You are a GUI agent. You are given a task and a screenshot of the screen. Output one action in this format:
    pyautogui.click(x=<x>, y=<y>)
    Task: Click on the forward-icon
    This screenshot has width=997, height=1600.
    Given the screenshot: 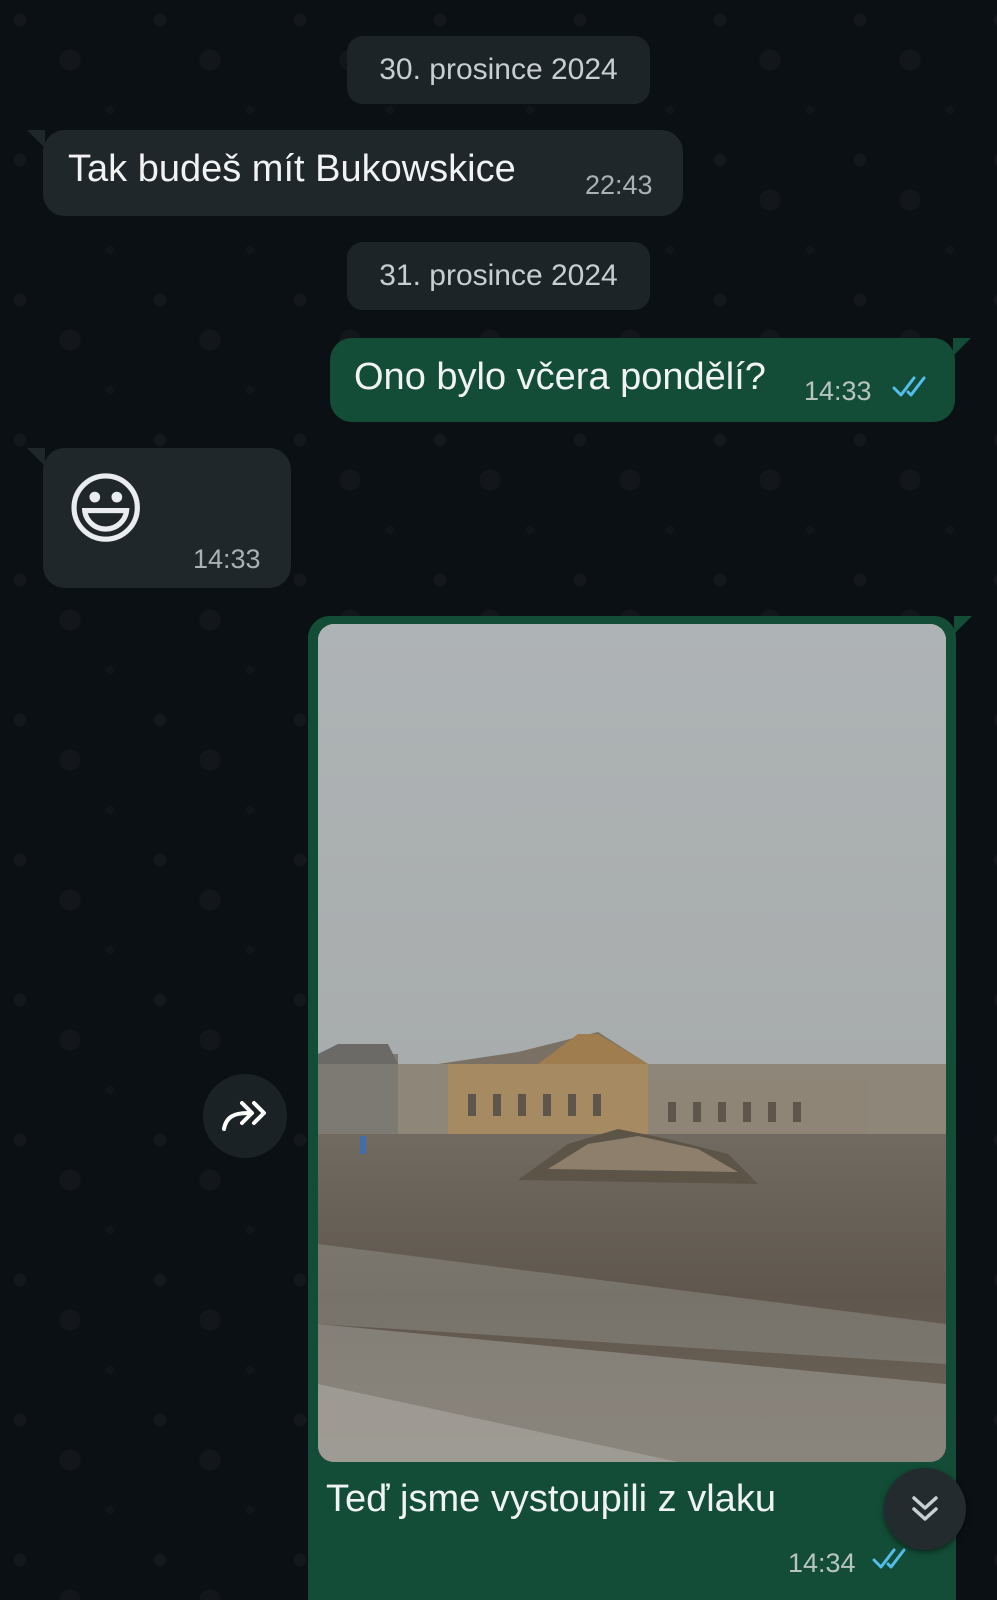 What is the action you would take?
    pyautogui.click(x=244, y=1116)
    